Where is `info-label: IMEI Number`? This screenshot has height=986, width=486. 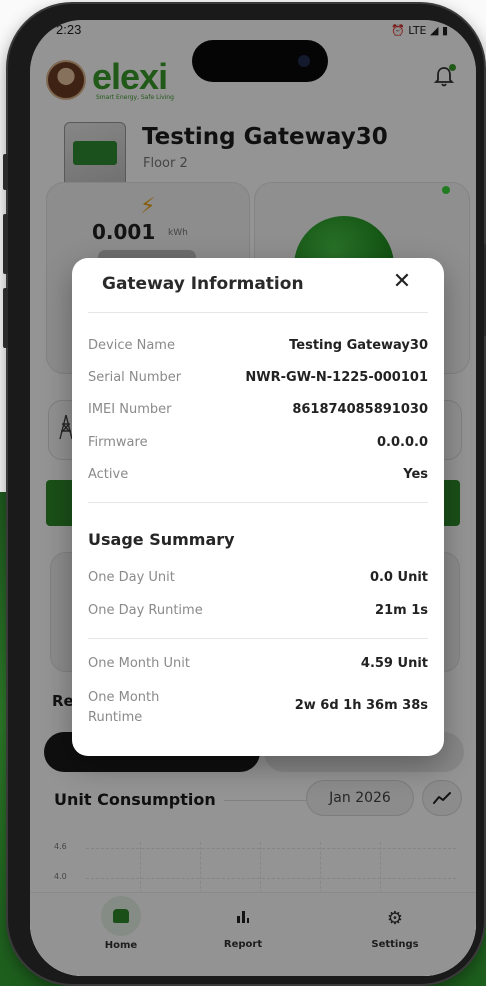 info-label: IMEI Number is located at coordinates (130, 409).